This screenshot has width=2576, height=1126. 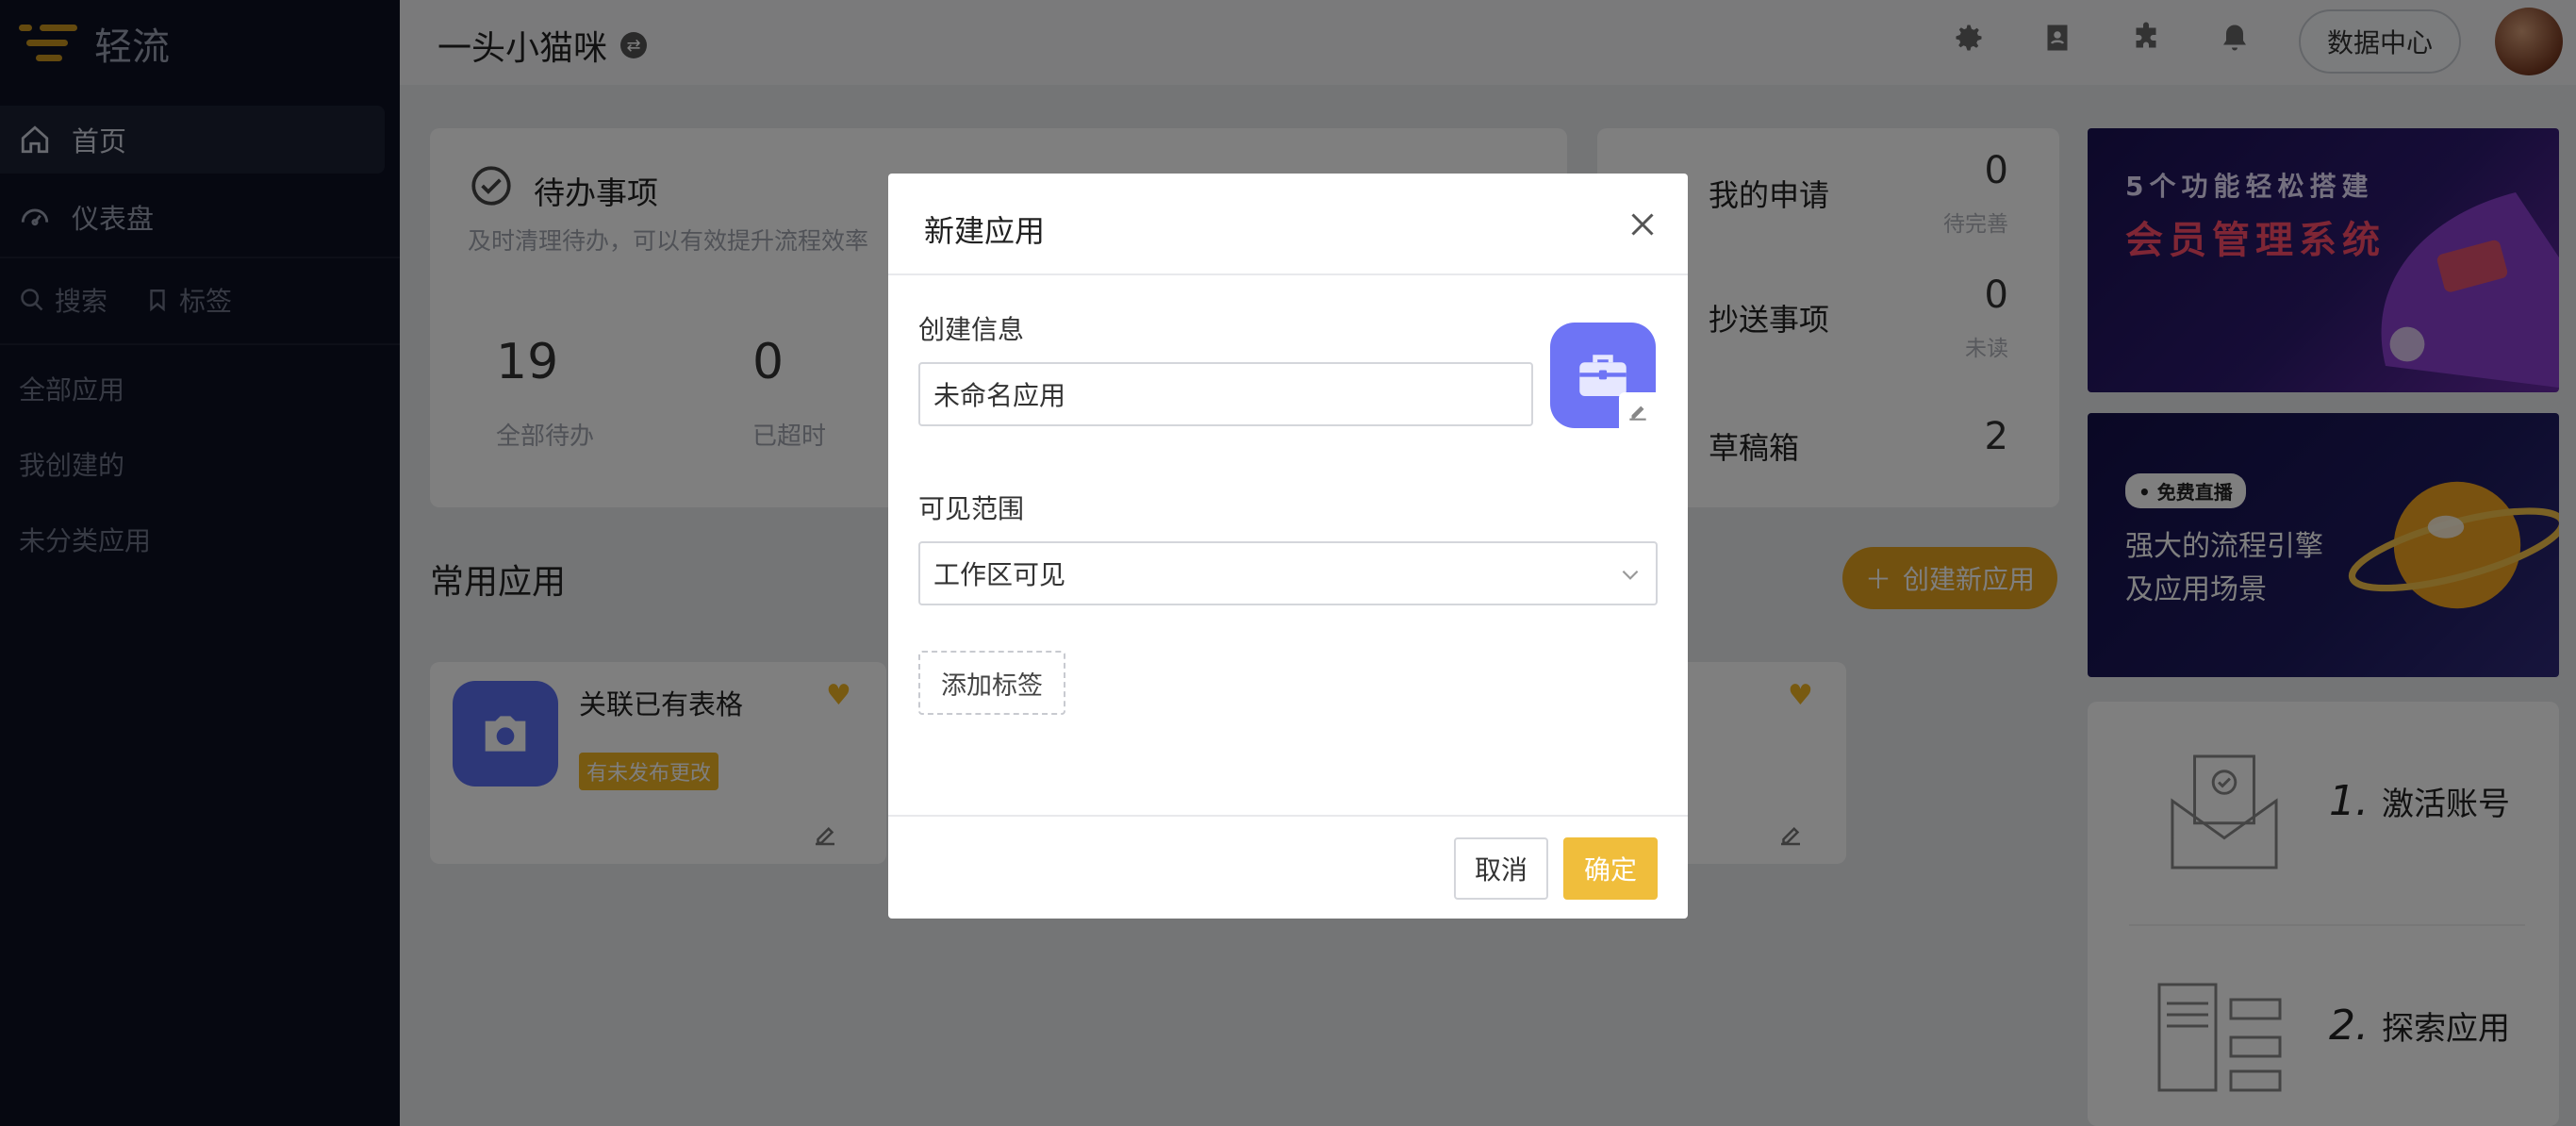 I want to click on cancel-button: 取消, so click(x=1501, y=868).